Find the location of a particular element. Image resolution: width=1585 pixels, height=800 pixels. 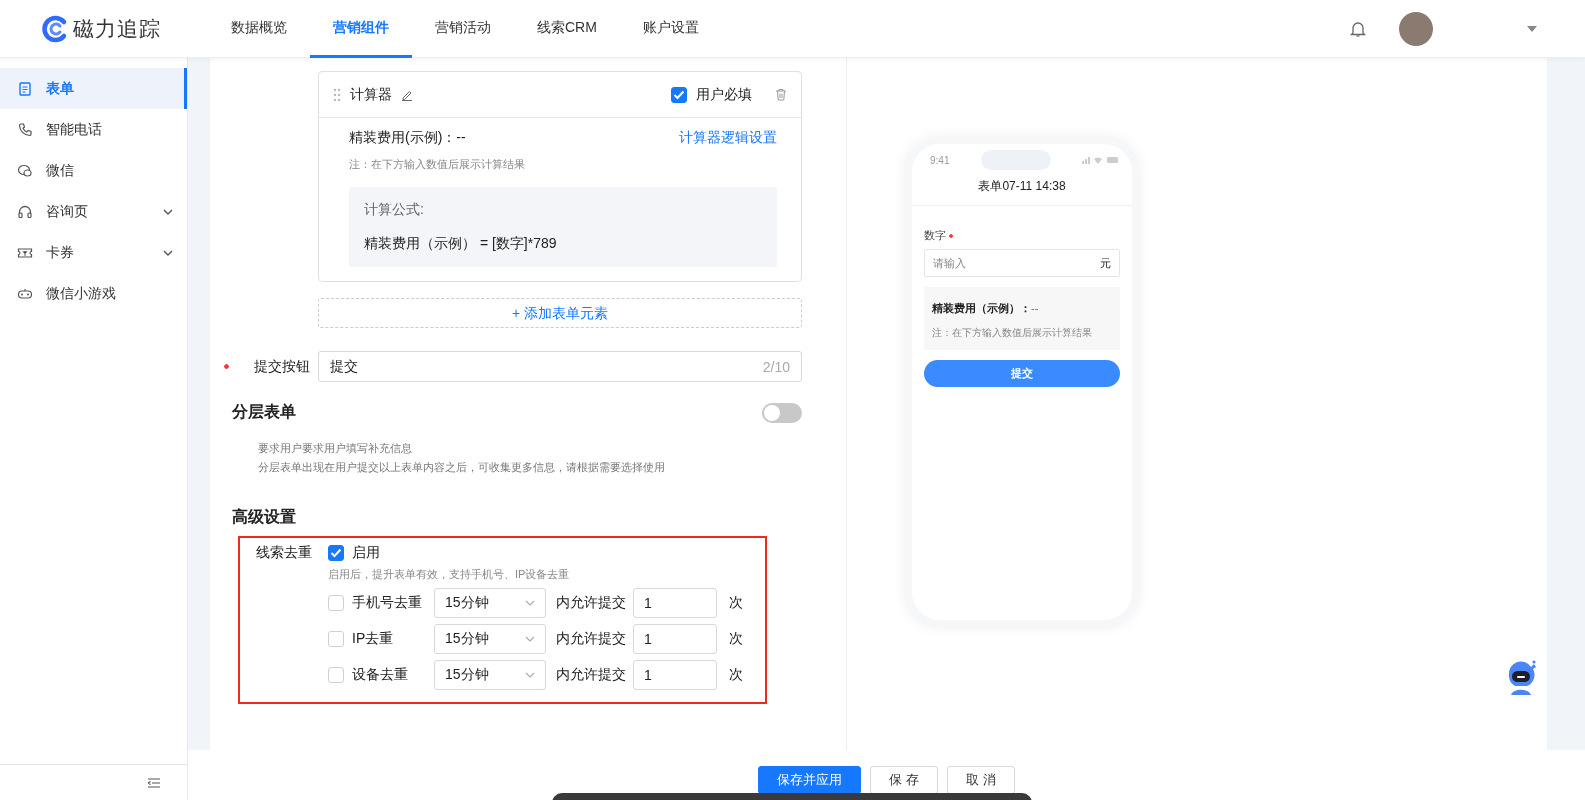

result-value: -- is located at coordinates (1035, 308).